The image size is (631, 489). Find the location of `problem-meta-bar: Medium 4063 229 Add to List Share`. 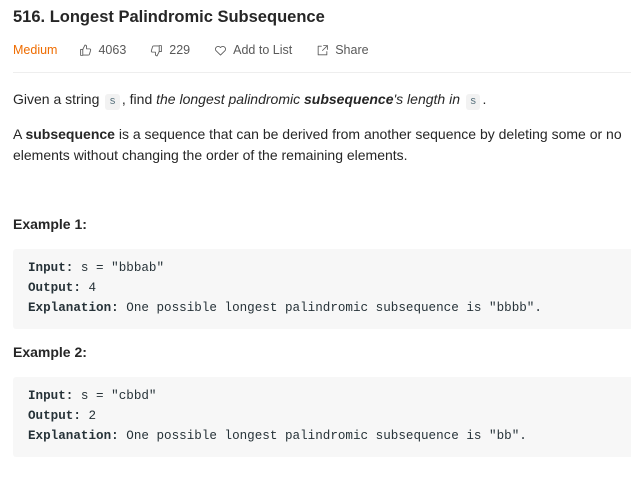

problem-meta-bar: Medium 4063 229 Add to List Share is located at coordinates (203, 50).